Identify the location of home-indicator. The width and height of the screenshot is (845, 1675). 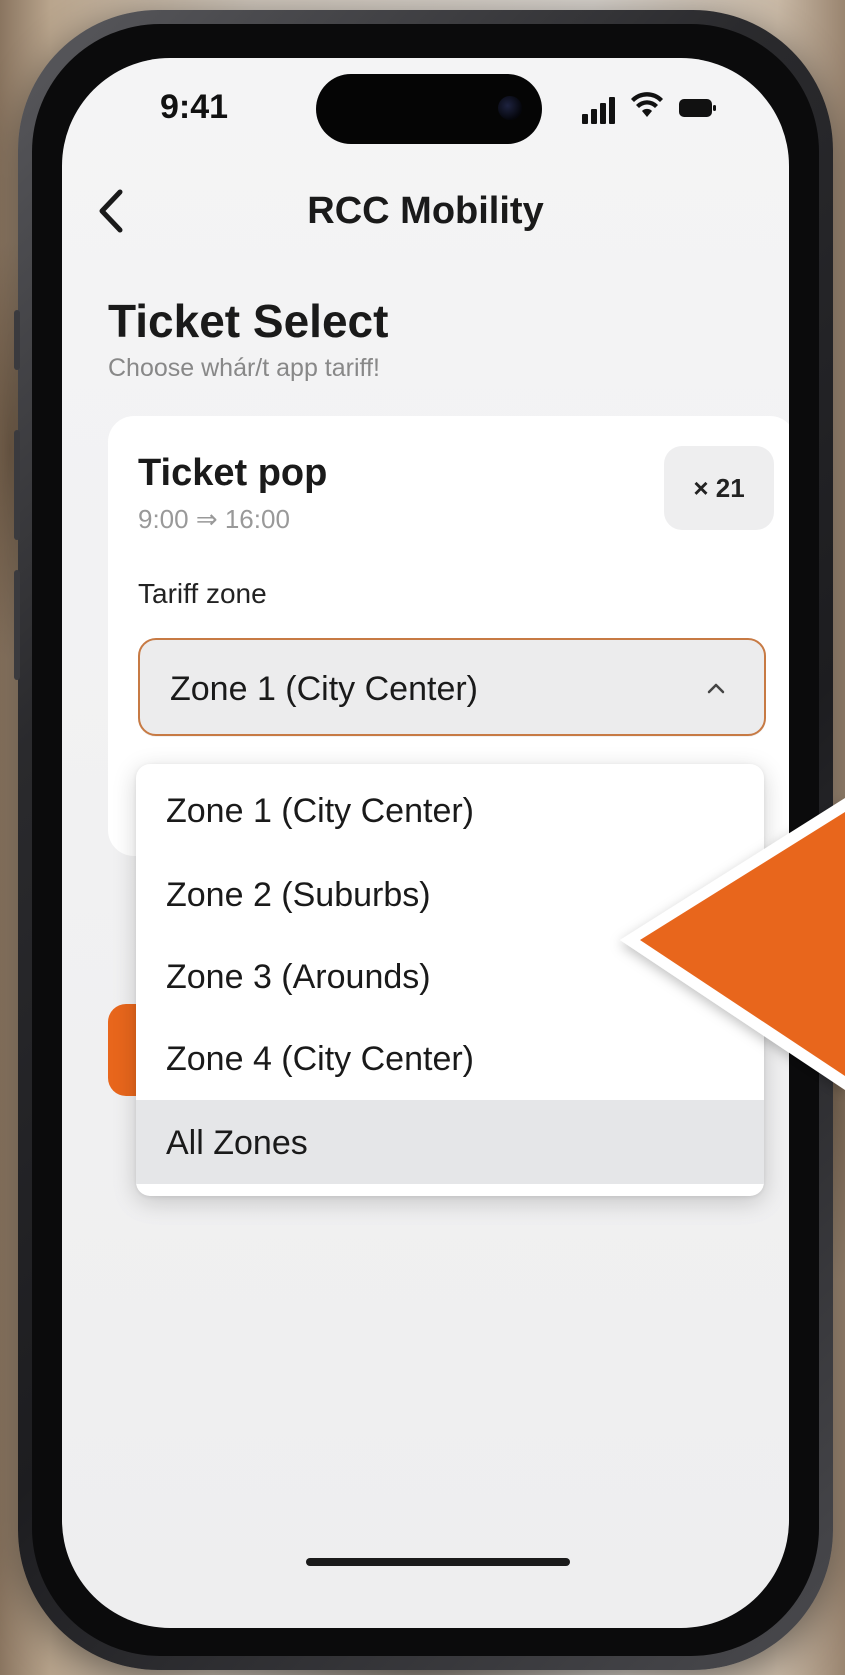
(438, 1562).